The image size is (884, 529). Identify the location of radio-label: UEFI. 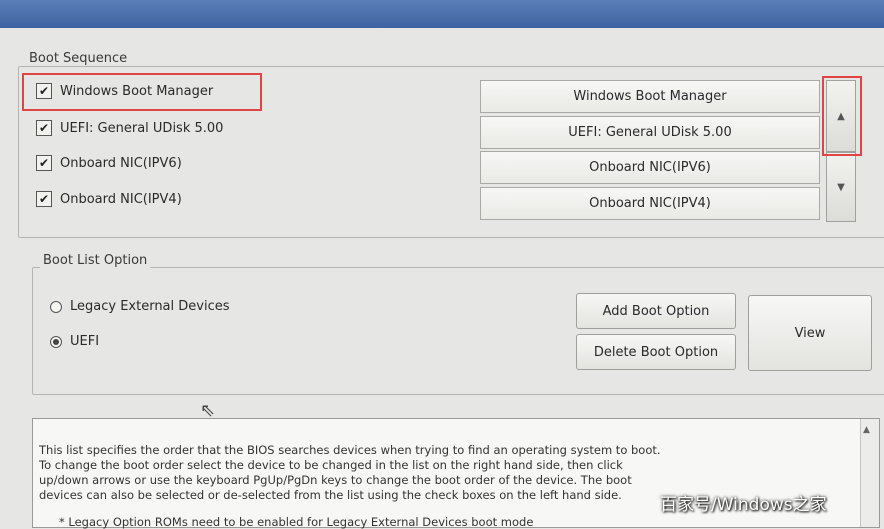
(85, 341).